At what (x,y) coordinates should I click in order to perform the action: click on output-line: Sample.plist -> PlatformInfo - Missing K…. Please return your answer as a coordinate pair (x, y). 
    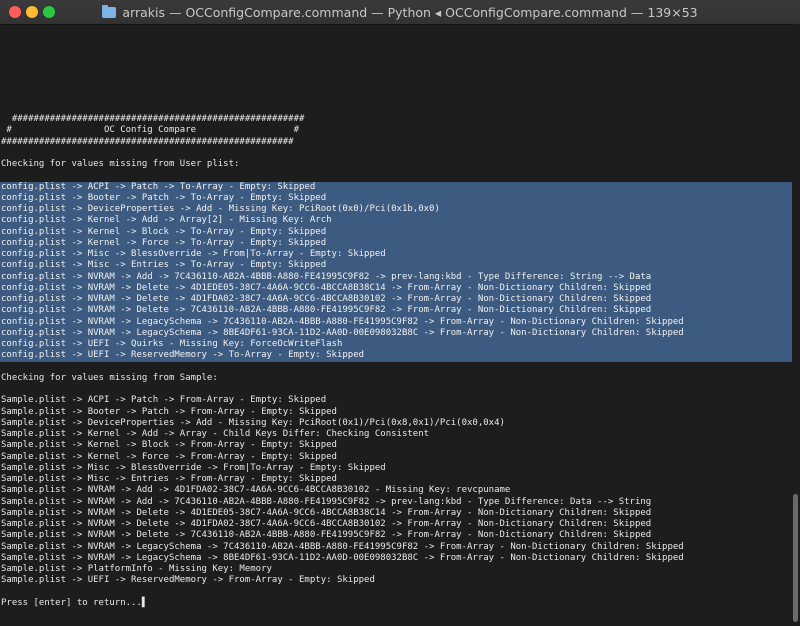
    Looking at the image, I should click on (136, 569).